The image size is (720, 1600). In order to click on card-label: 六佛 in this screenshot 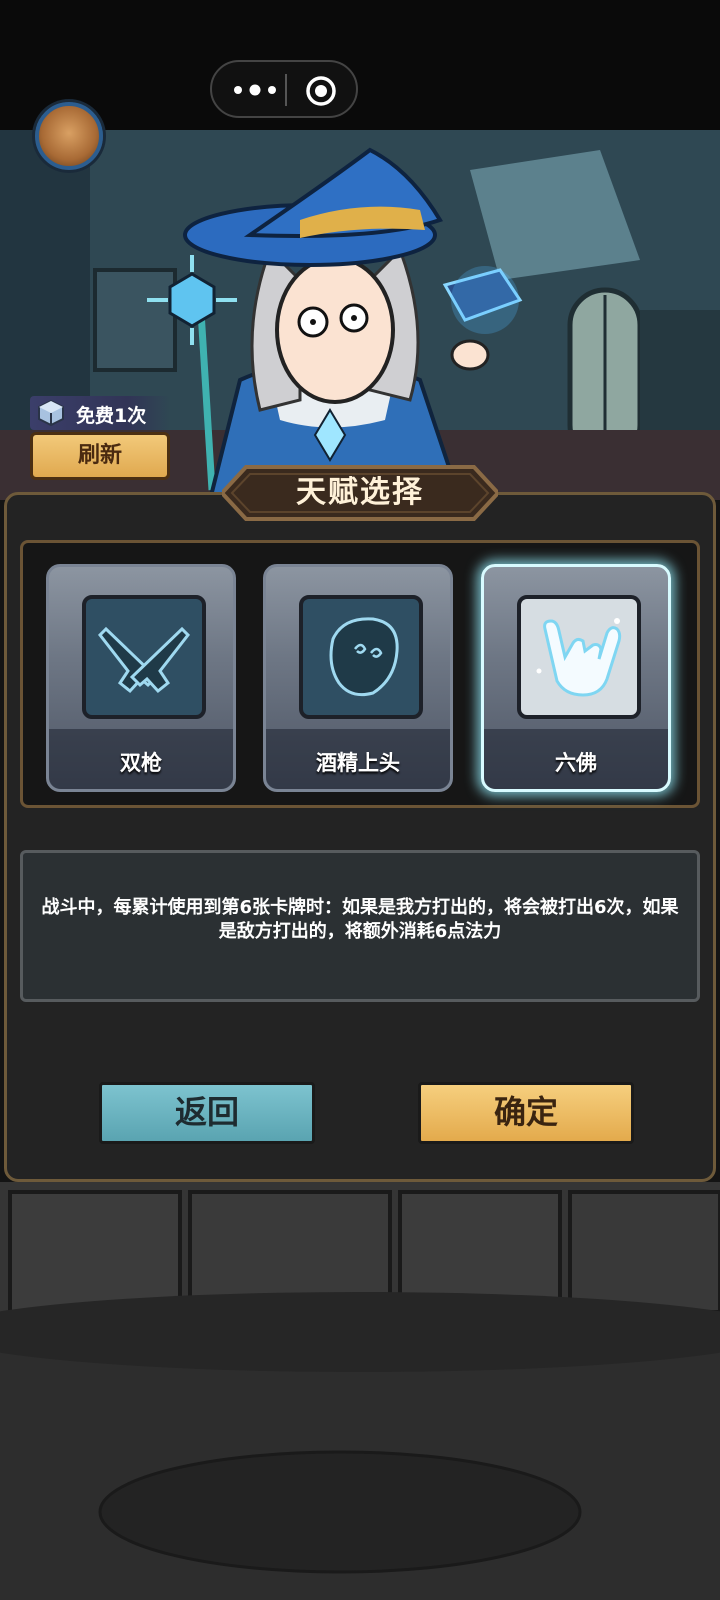, I will do `click(576, 763)`.